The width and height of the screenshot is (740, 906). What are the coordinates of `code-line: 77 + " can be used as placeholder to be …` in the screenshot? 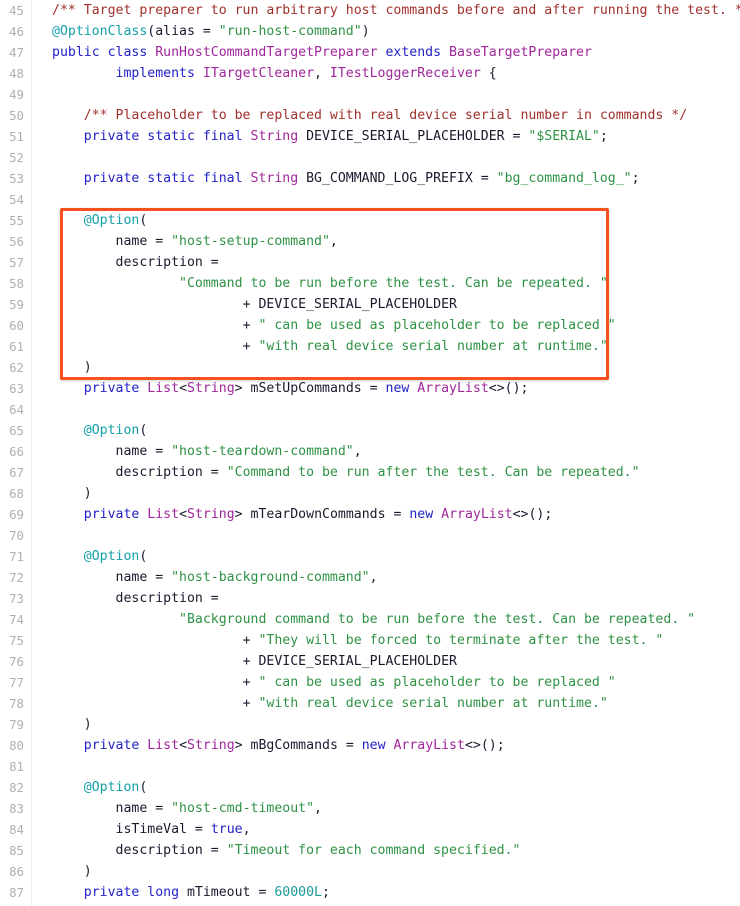 It's located at (370, 682).